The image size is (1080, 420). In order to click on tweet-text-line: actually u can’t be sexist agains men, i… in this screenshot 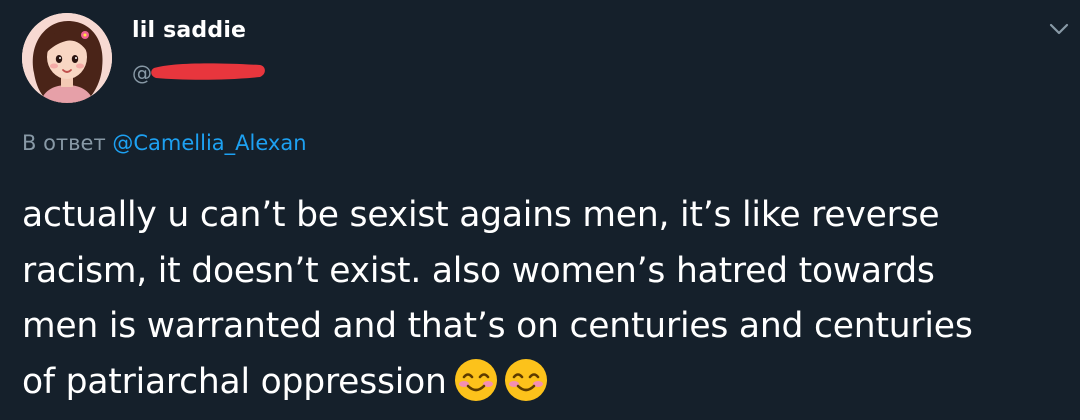, I will do `click(481, 215)`.